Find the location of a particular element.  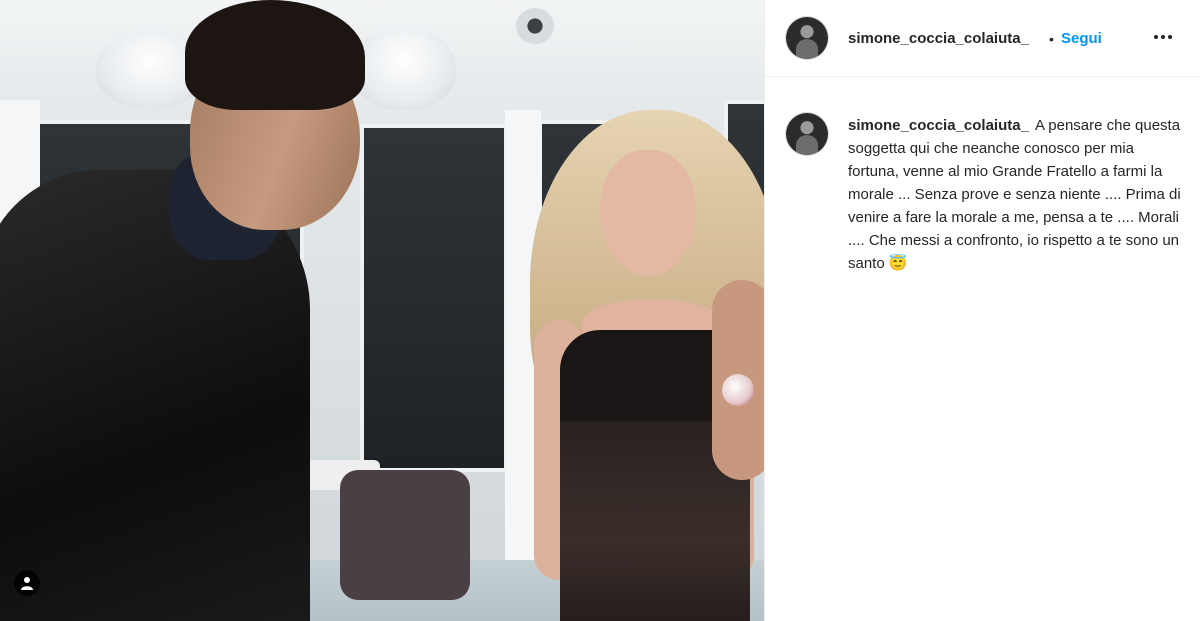

user-tag-icon is located at coordinates (27, 583).